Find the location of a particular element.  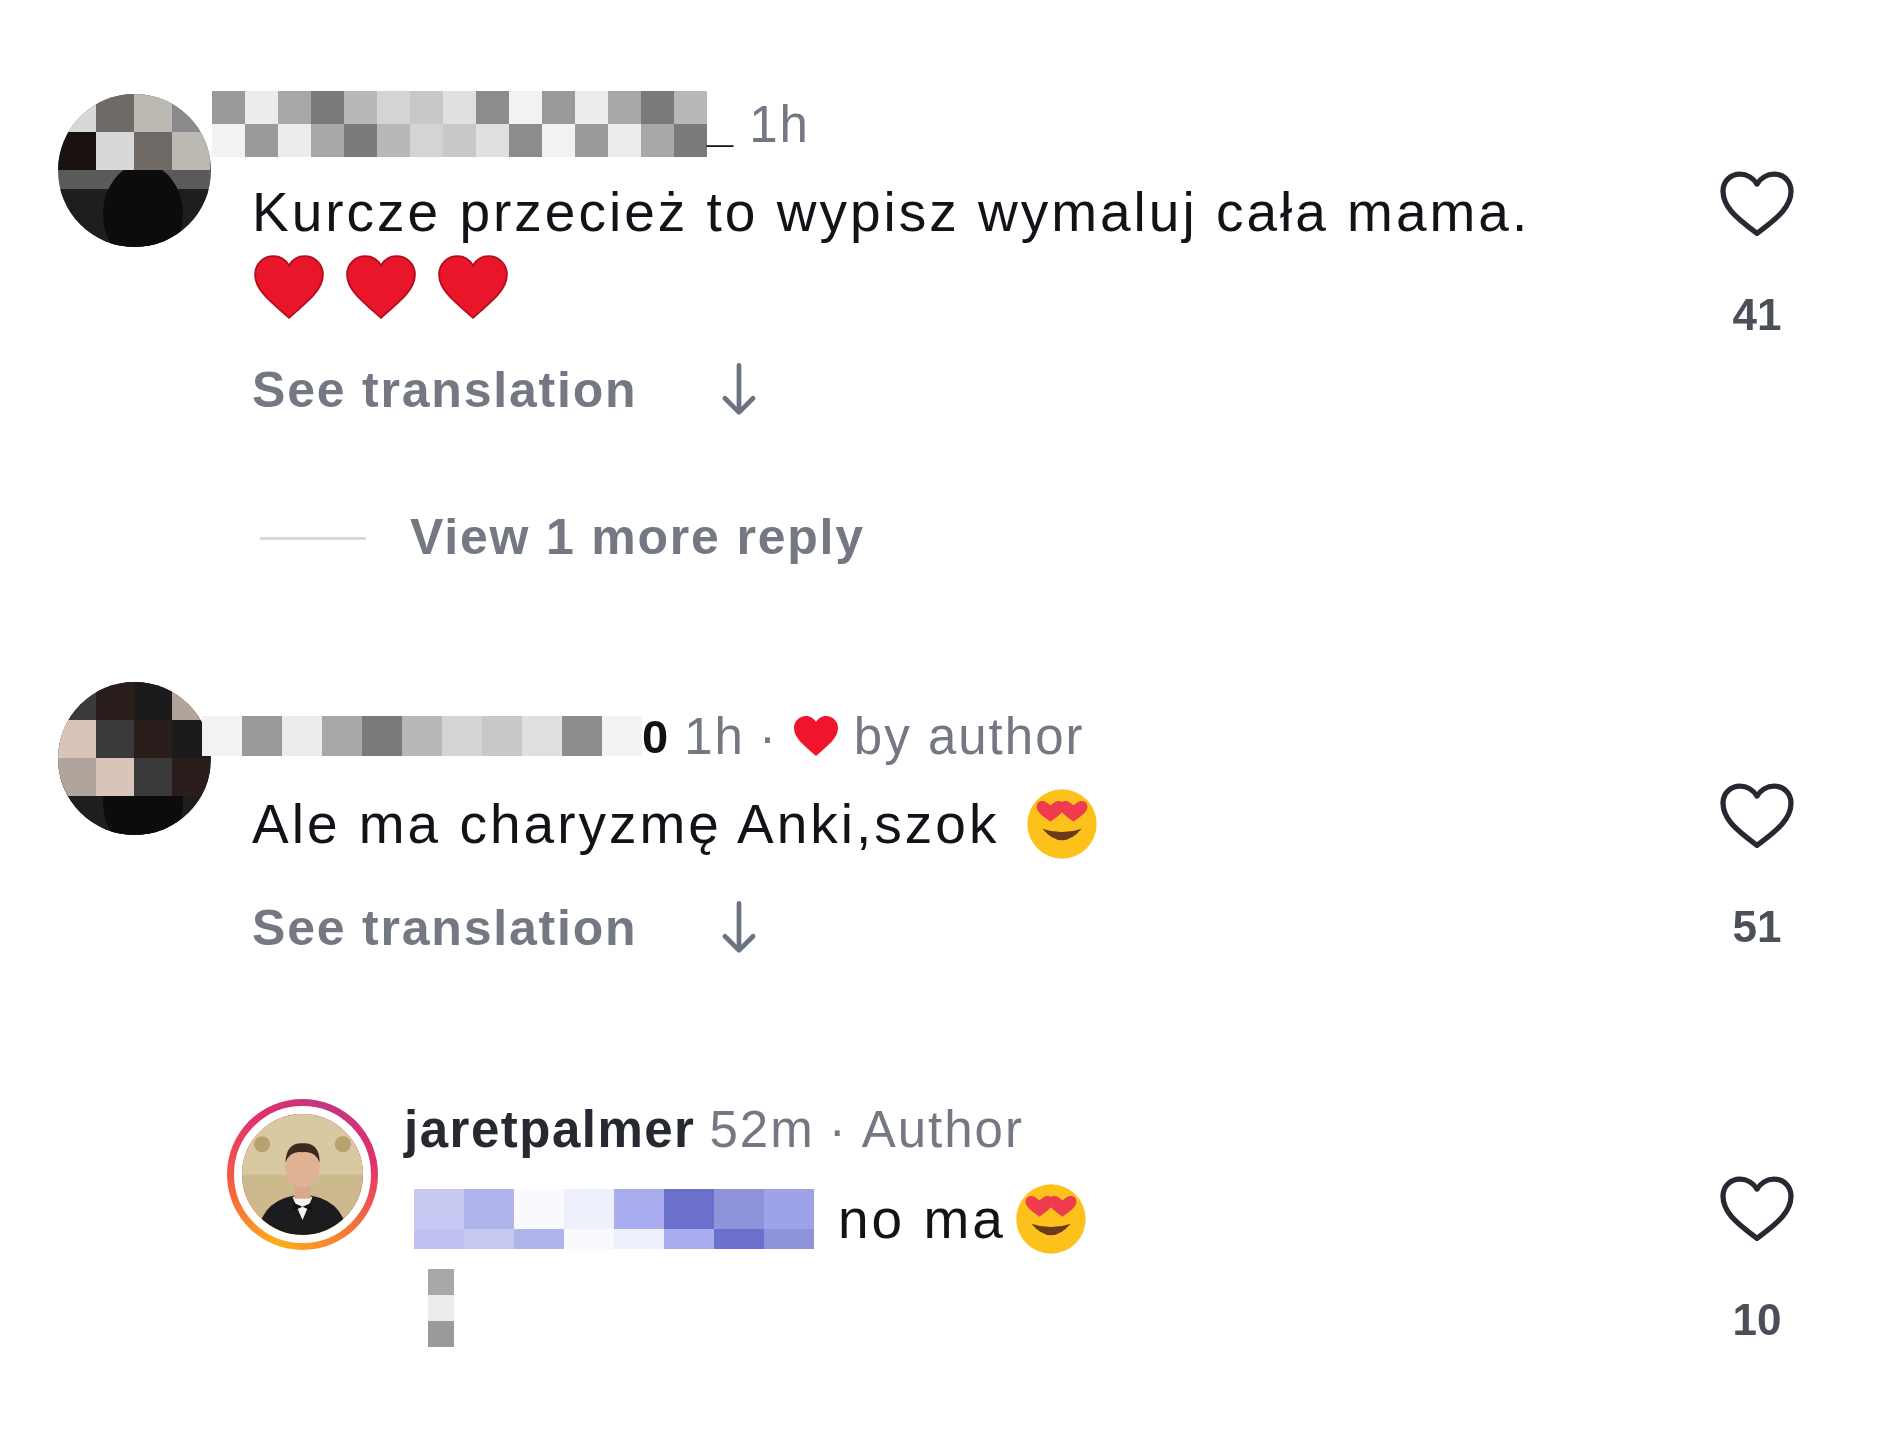

comment-text: Kurcze przecież to wypisz wymaluj cała mama. is located at coordinates (891, 212).